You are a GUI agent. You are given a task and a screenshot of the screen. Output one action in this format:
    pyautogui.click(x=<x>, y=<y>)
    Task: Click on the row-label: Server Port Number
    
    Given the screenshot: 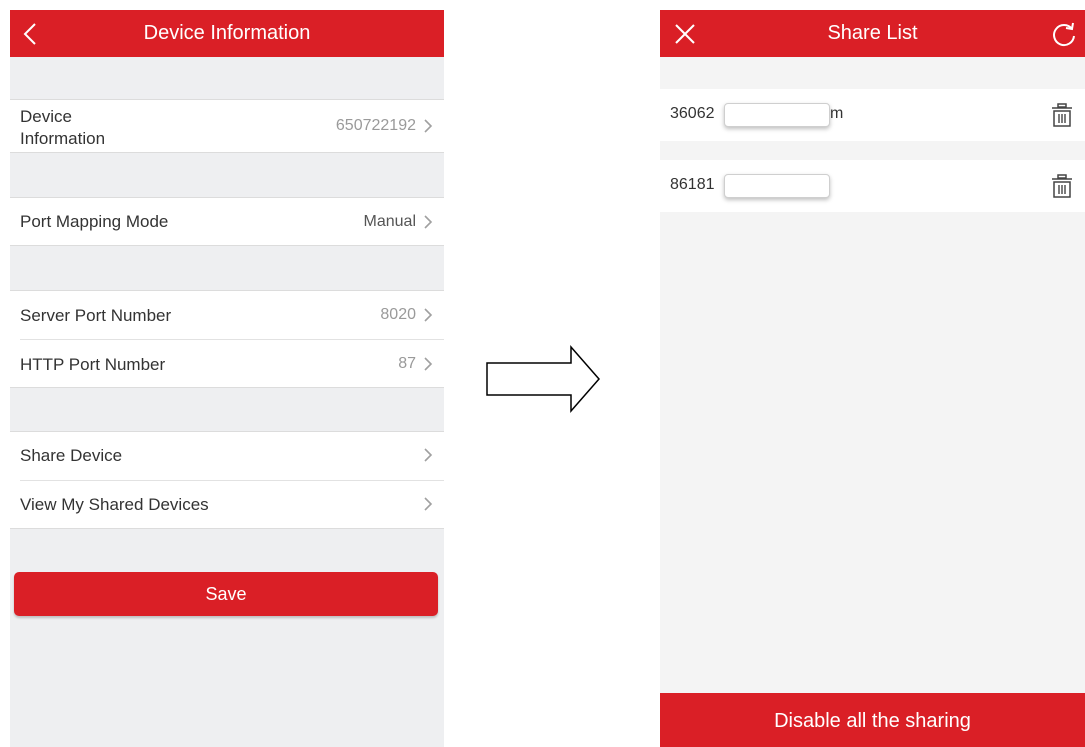 What is the action you would take?
    pyautogui.click(x=96, y=315)
    